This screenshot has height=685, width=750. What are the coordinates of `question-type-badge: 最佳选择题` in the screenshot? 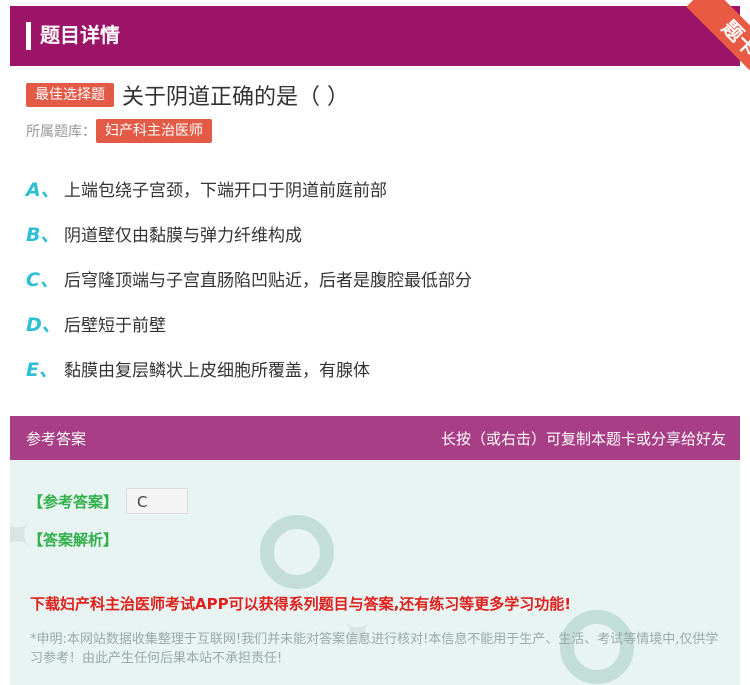 It's located at (70, 95).